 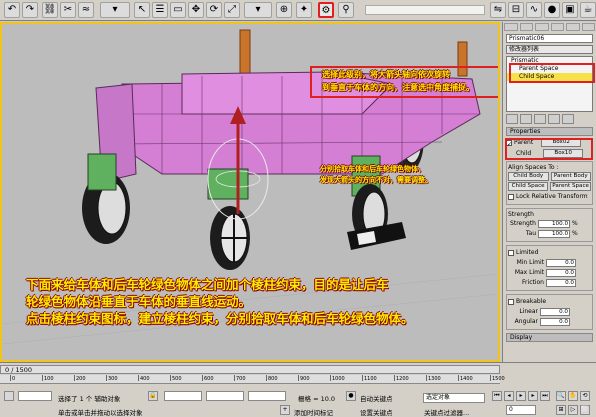 What do you see at coordinates (304, 10) in the screenshot?
I see `manipulate-button: ✦` at bounding box center [304, 10].